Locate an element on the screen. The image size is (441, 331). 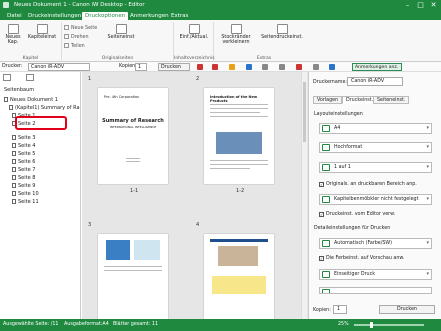
tab-vorlagen: Vorlagen is located at coordinates (328, 100).